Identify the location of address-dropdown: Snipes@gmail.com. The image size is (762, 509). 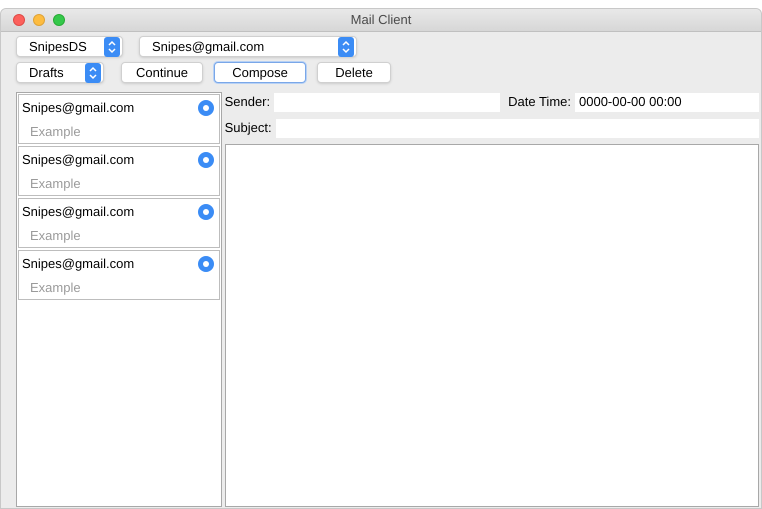
(248, 46).